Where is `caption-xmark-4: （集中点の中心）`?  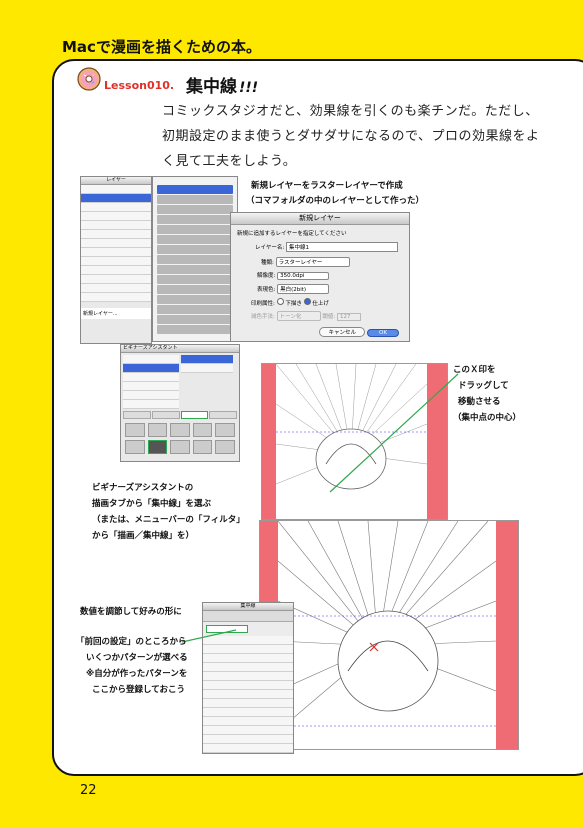 caption-xmark-4: （集中点の中心） is located at coordinates (487, 418).